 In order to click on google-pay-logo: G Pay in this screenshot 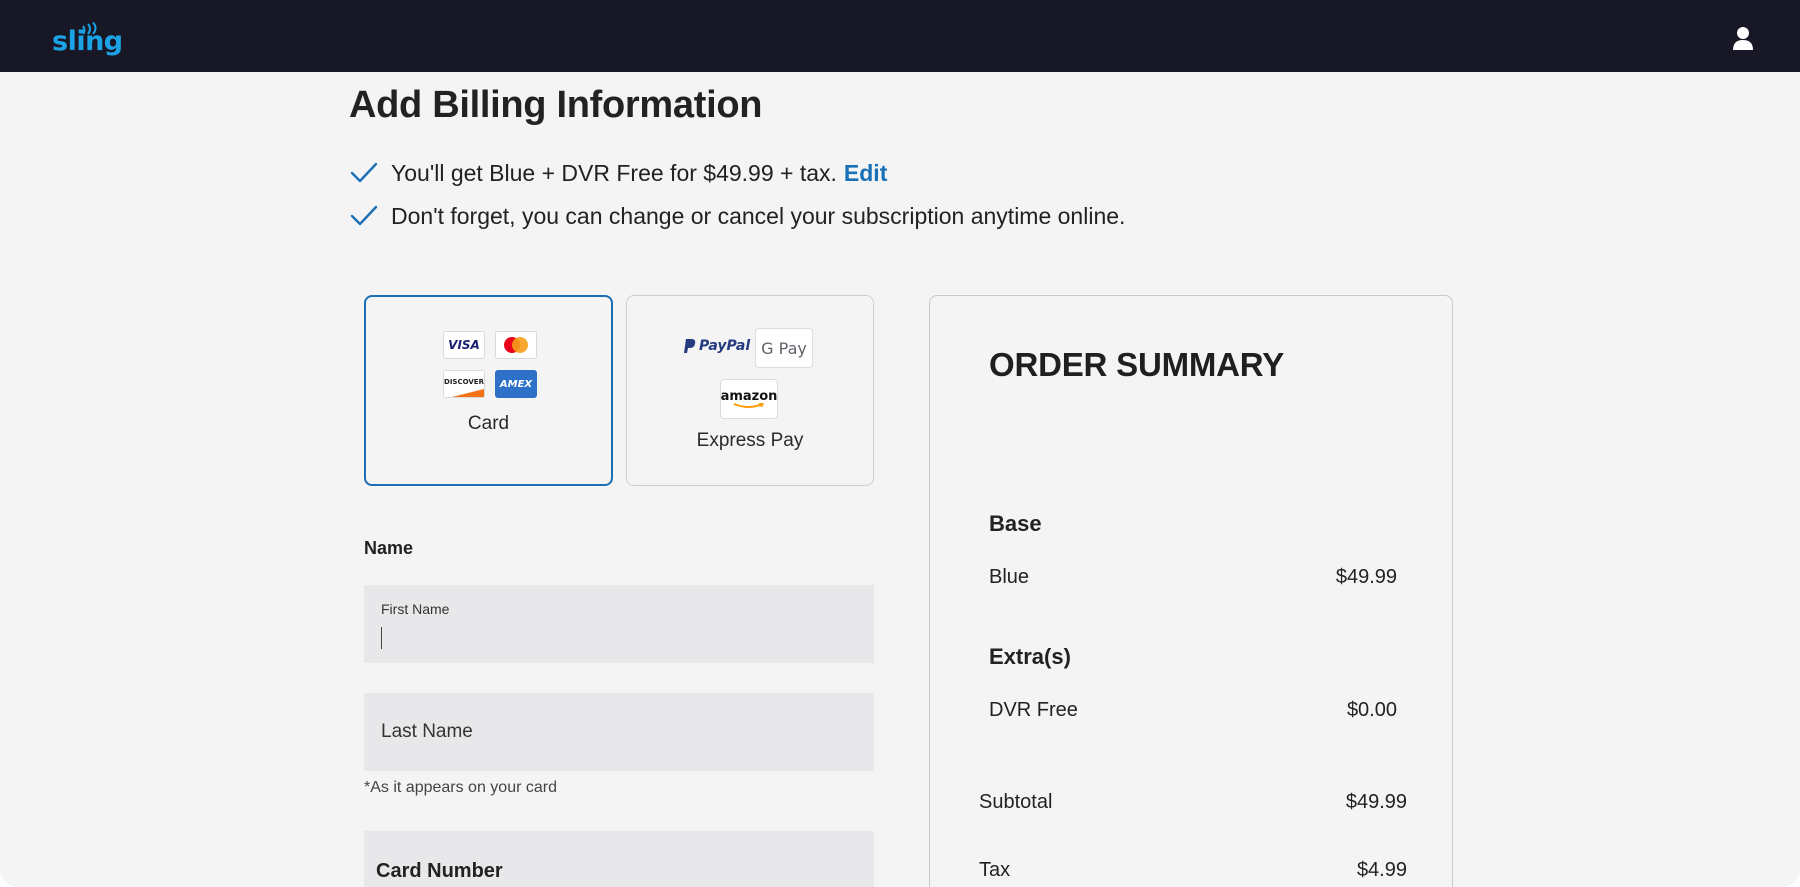, I will do `click(784, 348)`.